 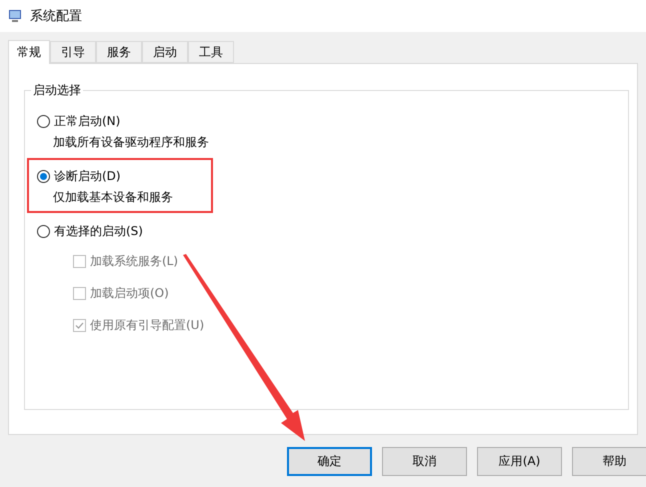 I want to click on tab: 常规, so click(x=29, y=52).